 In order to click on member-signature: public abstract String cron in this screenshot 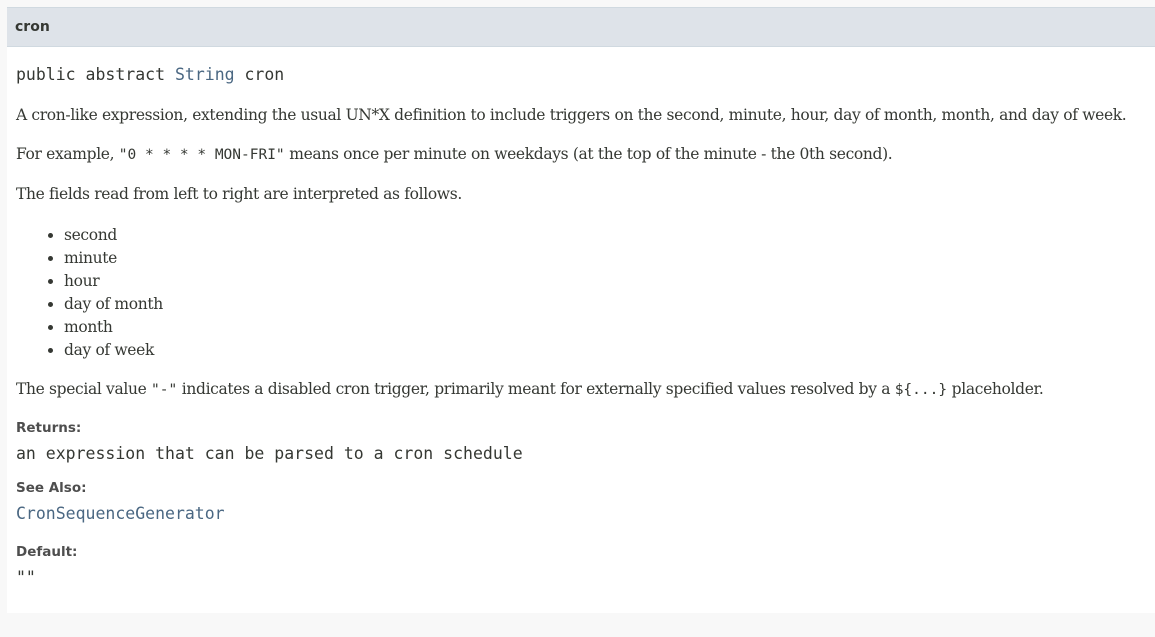, I will do `click(150, 74)`.